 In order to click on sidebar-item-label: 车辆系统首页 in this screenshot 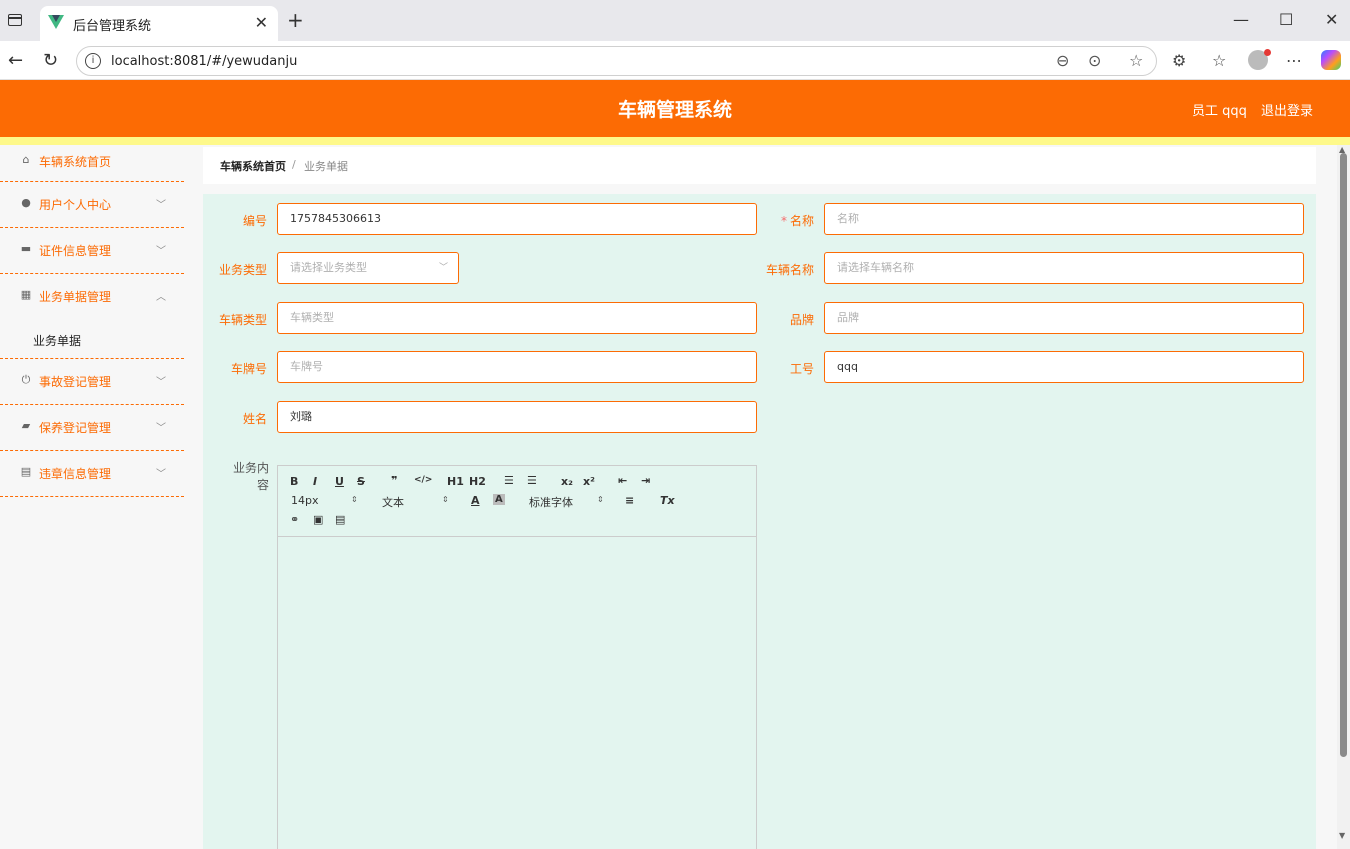, I will do `click(75, 162)`.